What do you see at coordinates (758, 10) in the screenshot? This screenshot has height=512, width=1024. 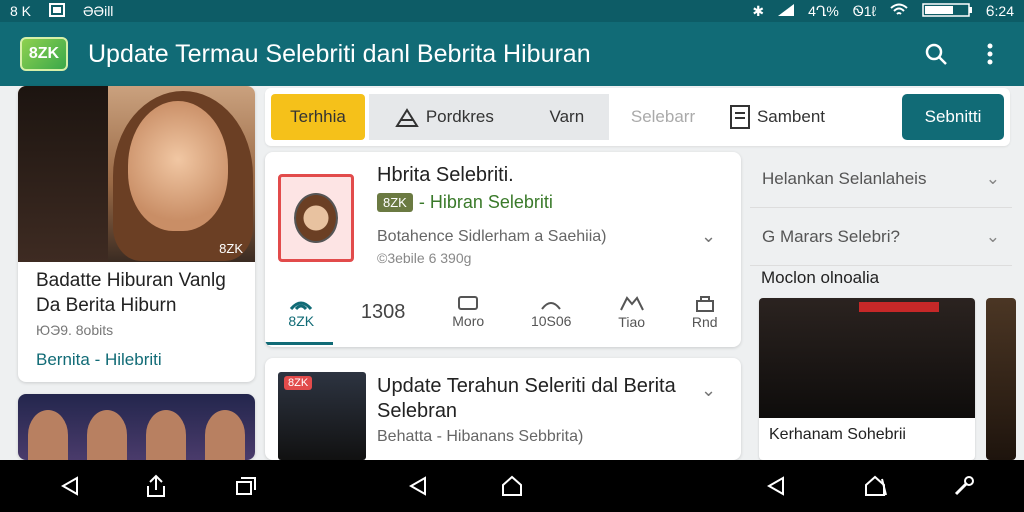 I see `bluetooth-icon: ✱` at bounding box center [758, 10].